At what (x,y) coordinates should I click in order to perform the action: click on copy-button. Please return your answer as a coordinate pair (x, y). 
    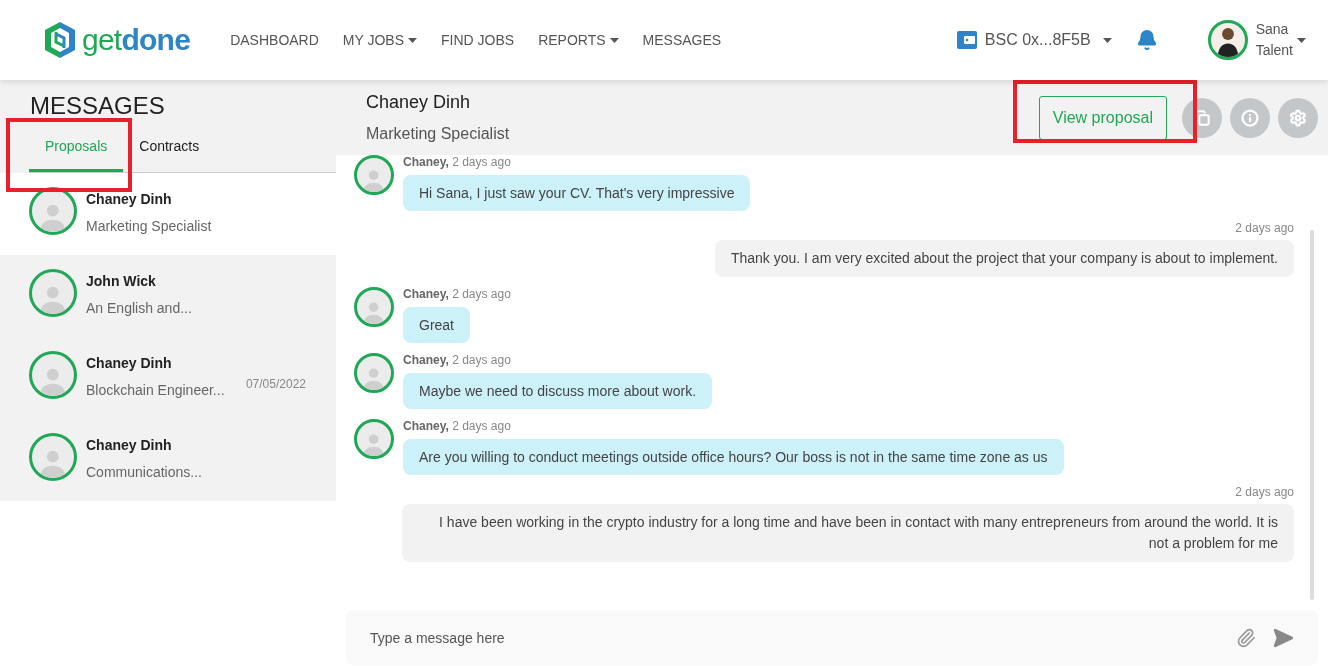
    Looking at the image, I should click on (1202, 117).